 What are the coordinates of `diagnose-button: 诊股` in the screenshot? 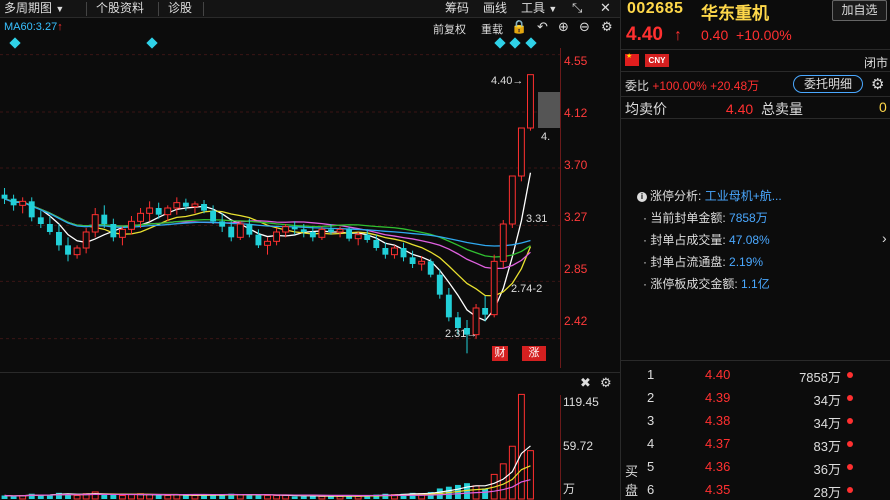 It's located at (180, 9).